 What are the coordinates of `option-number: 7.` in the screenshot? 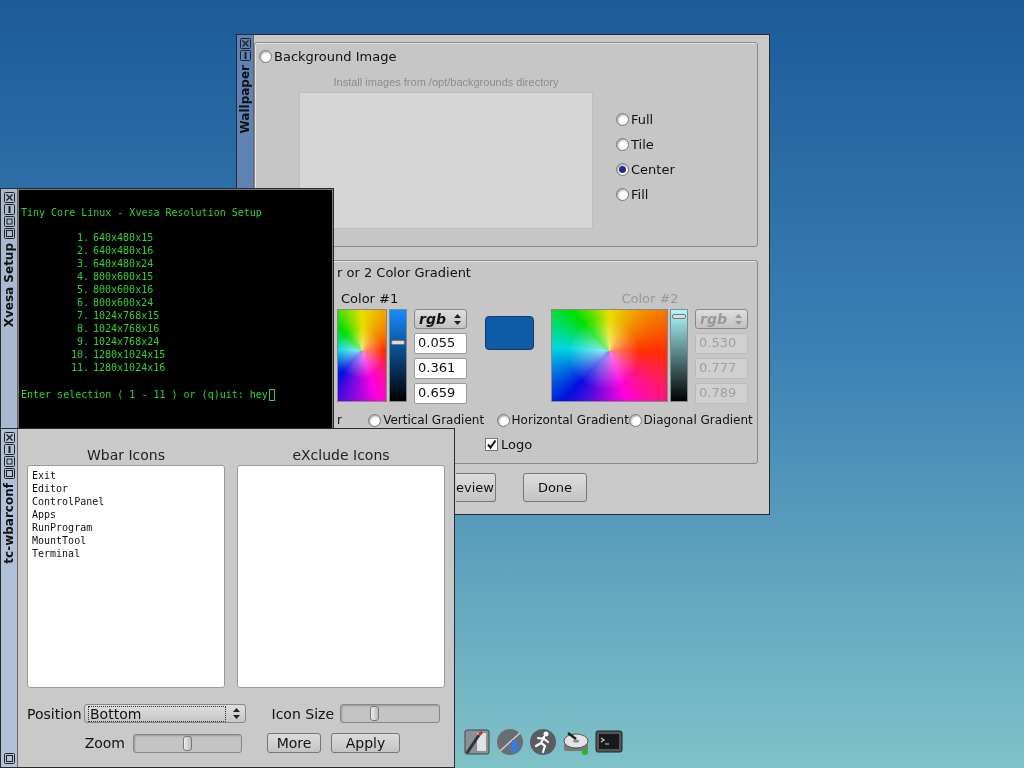 It's located at (82, 315).